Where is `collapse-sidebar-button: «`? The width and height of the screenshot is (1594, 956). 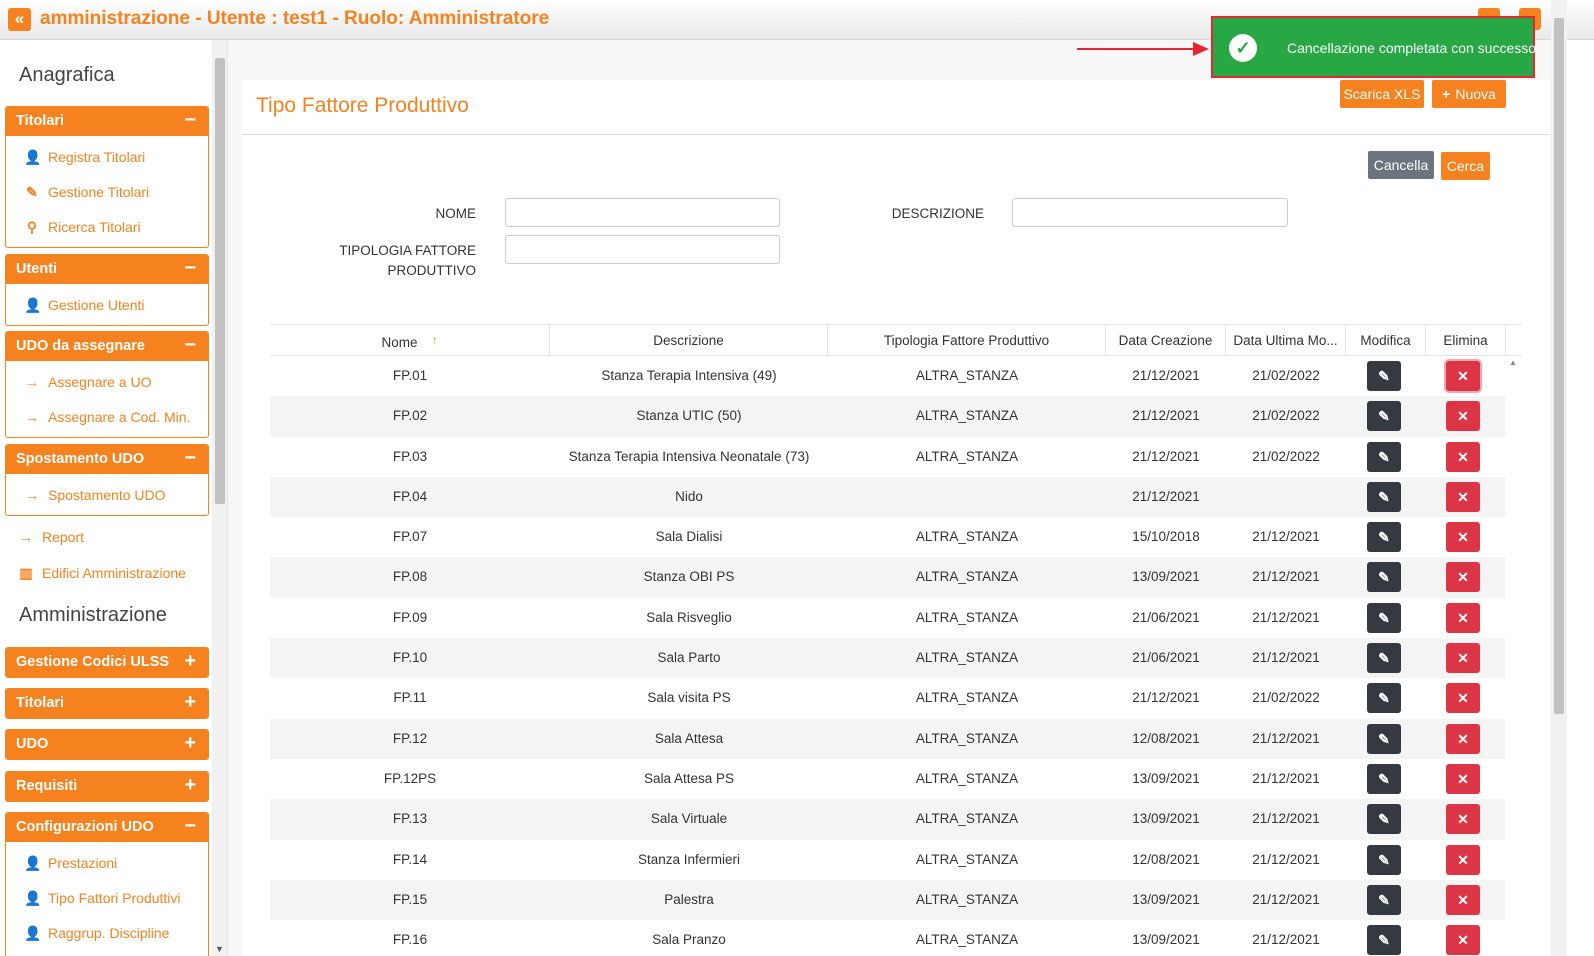 collapse-sidebar-button: « is located at coordinates (19, 19).